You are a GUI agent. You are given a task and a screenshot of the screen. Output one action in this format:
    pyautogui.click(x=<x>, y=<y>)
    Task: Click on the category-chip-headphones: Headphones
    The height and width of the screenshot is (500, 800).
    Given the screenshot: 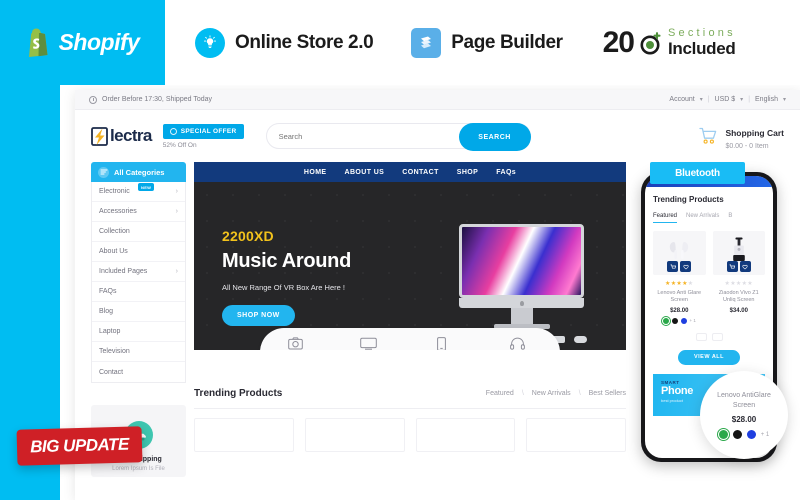 What is the action you would take?
    pyautogui.click(x=517, y=343)
    